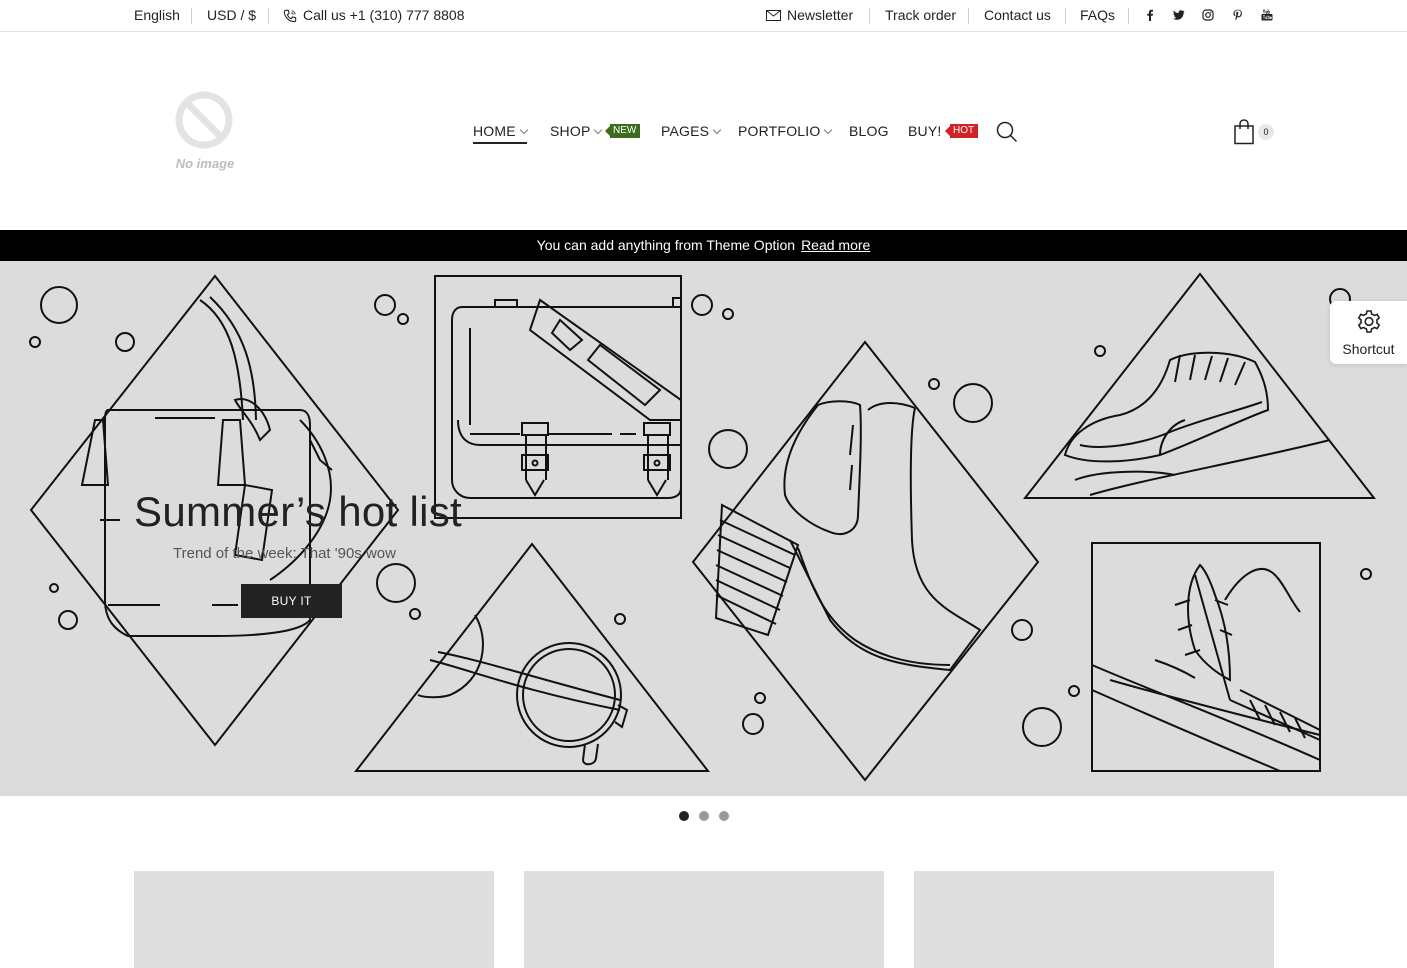  I want to click on facebook-icon, so click(1150, 15).